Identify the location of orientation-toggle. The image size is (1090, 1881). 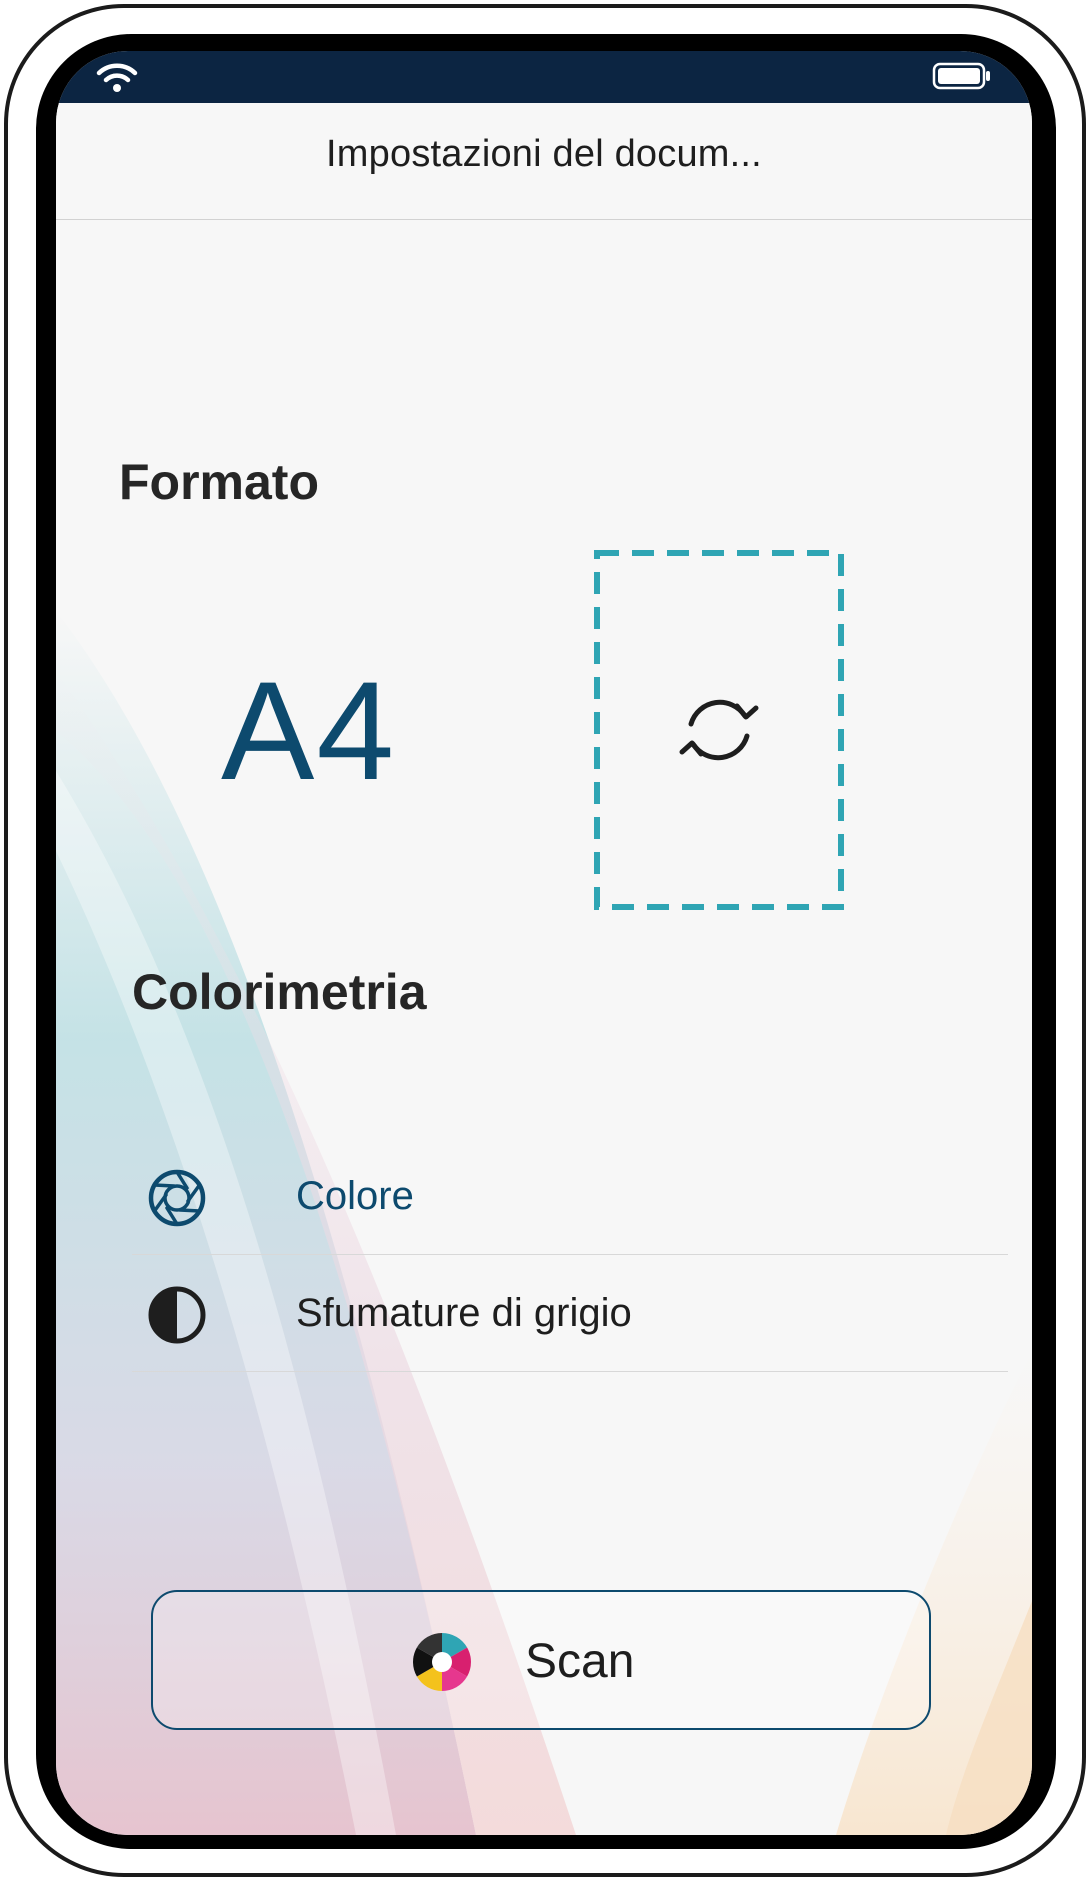
(719, 730).